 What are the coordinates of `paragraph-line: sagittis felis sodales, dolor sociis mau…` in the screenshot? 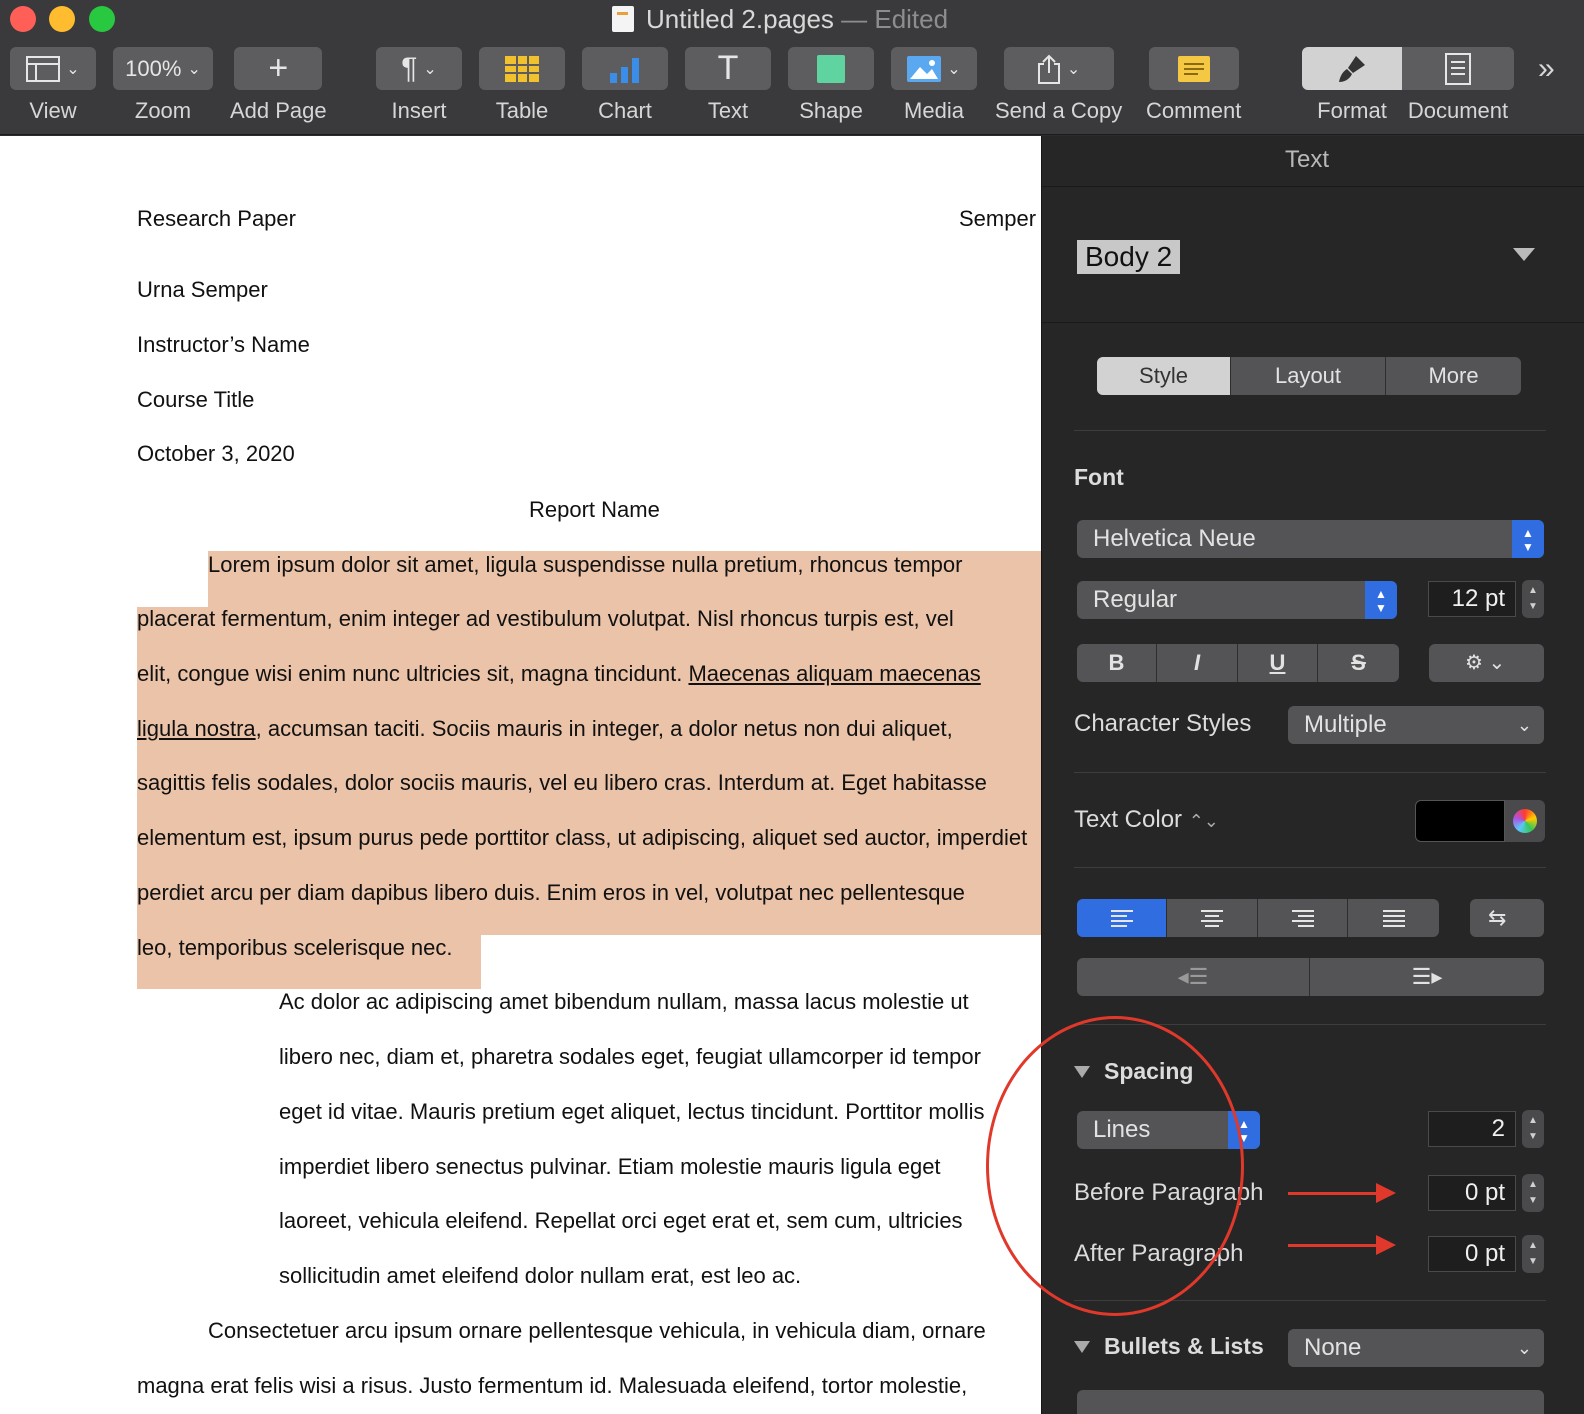 It's located at (562, 782).